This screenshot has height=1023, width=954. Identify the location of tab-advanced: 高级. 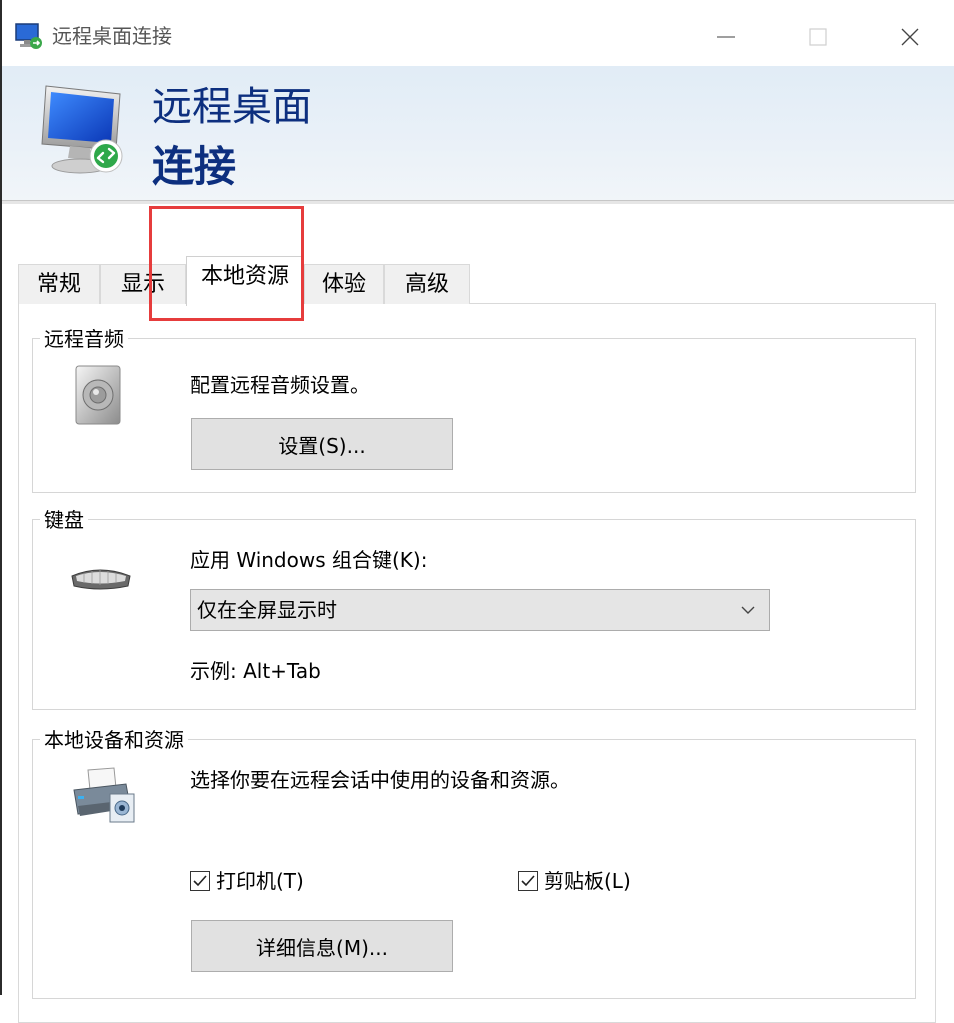
(427, 284).